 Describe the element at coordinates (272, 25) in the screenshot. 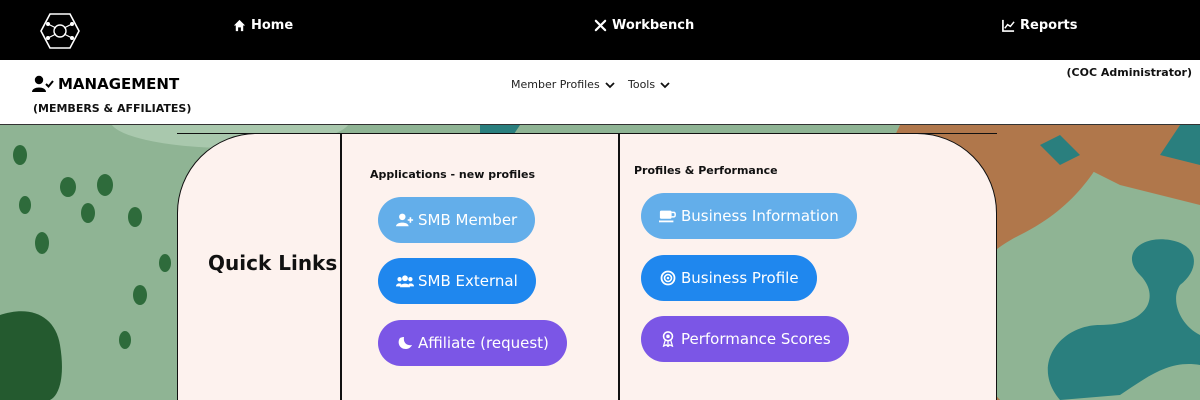

I see `nav-home-label: Home` at that location.